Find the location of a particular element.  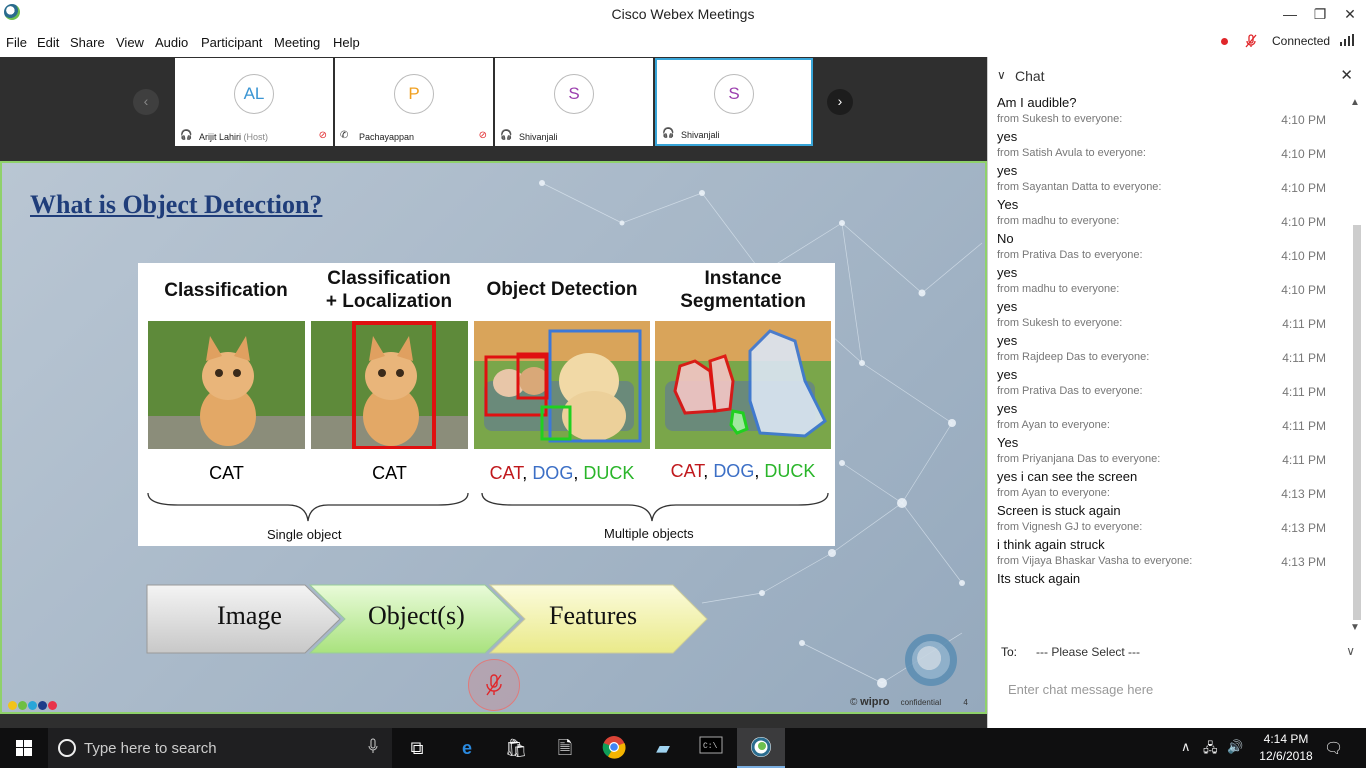

title-bar: Cisco Webex Meetings — ❐ ✕ is located at coordinates (683, 15).